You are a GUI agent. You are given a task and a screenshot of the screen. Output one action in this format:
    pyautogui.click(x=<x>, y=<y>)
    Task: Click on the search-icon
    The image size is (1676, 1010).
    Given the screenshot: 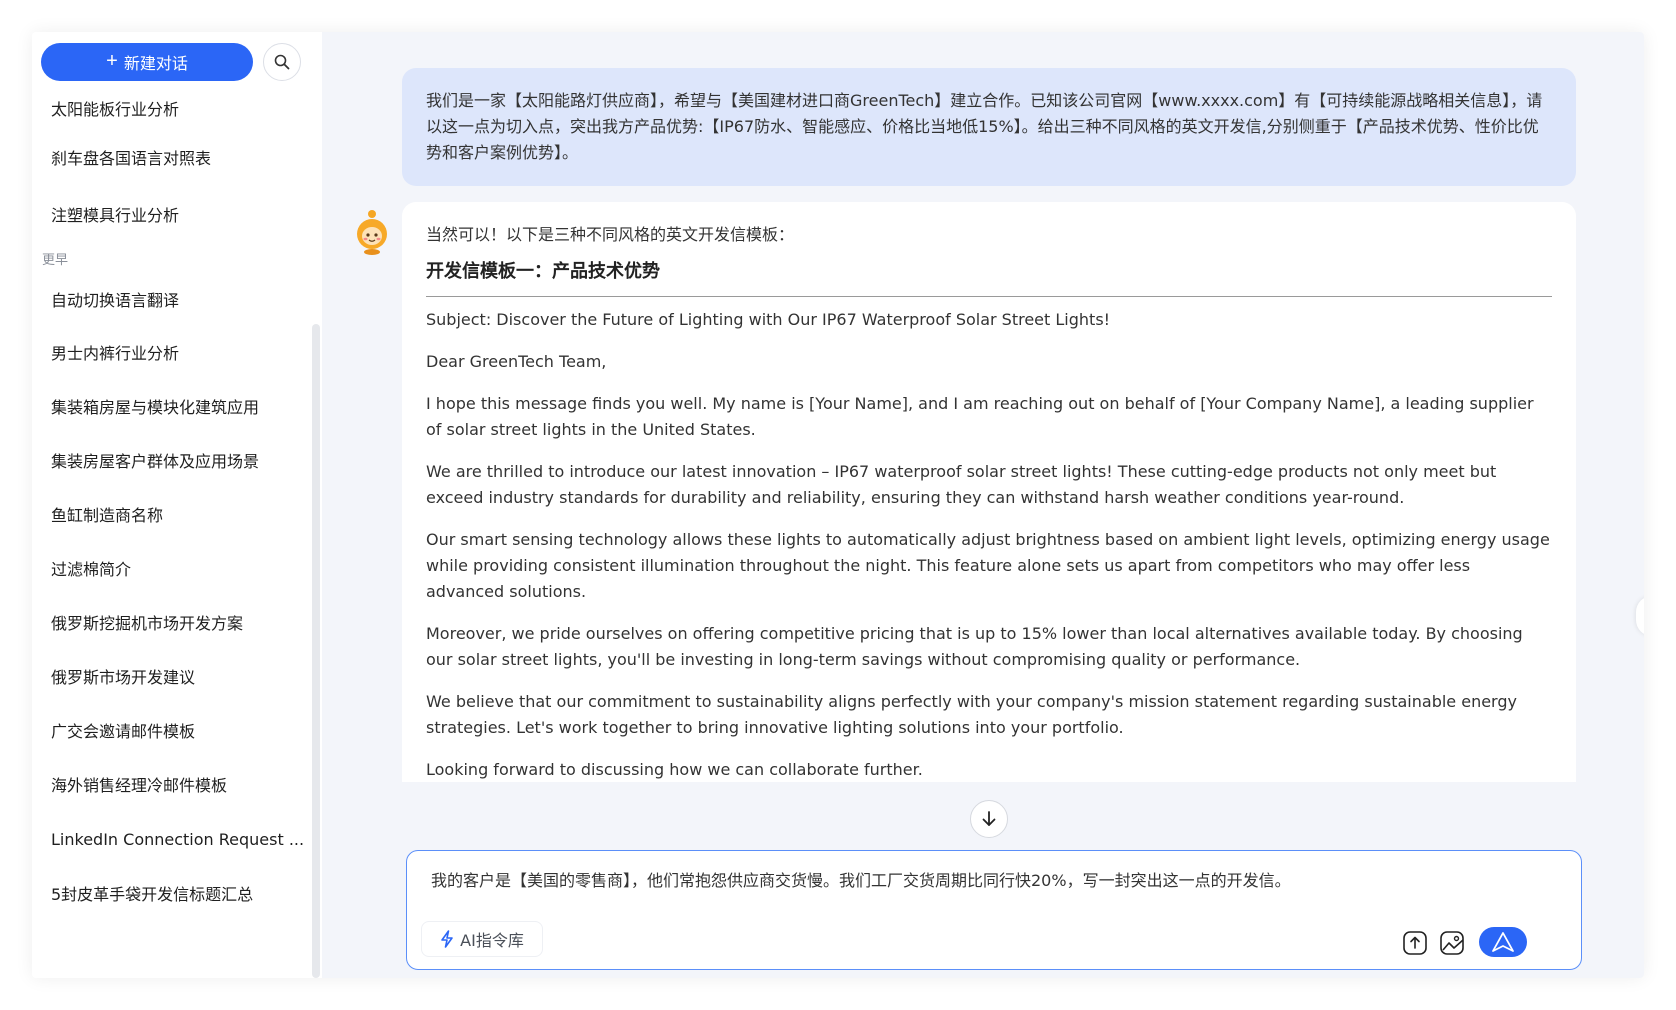 What is the action you would take?
    pyautogui.click(x=282, y=62)
    